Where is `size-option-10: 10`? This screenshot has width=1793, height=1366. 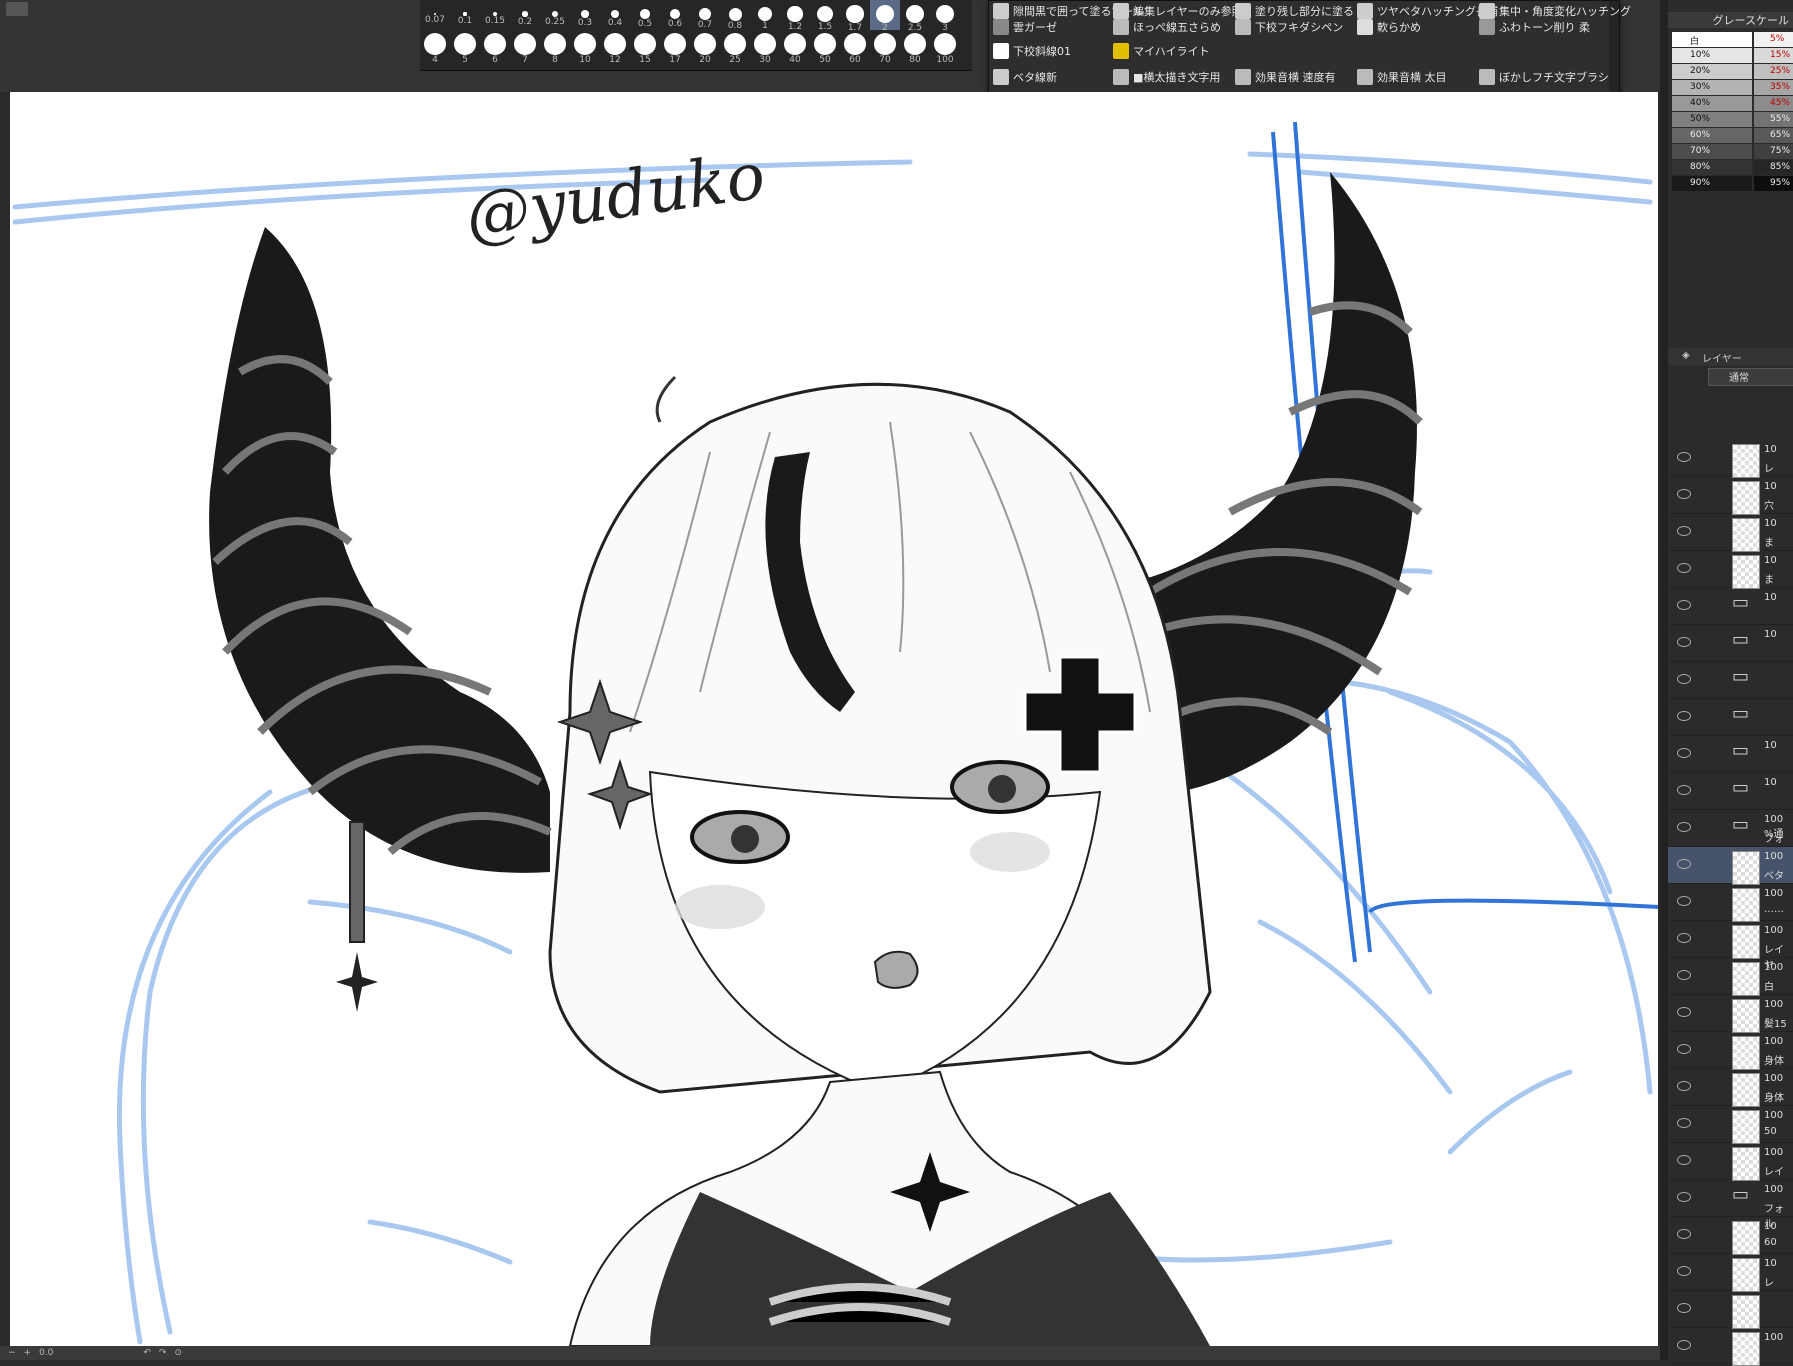
size-option-10: 10 is located at coordinates (585, 50).